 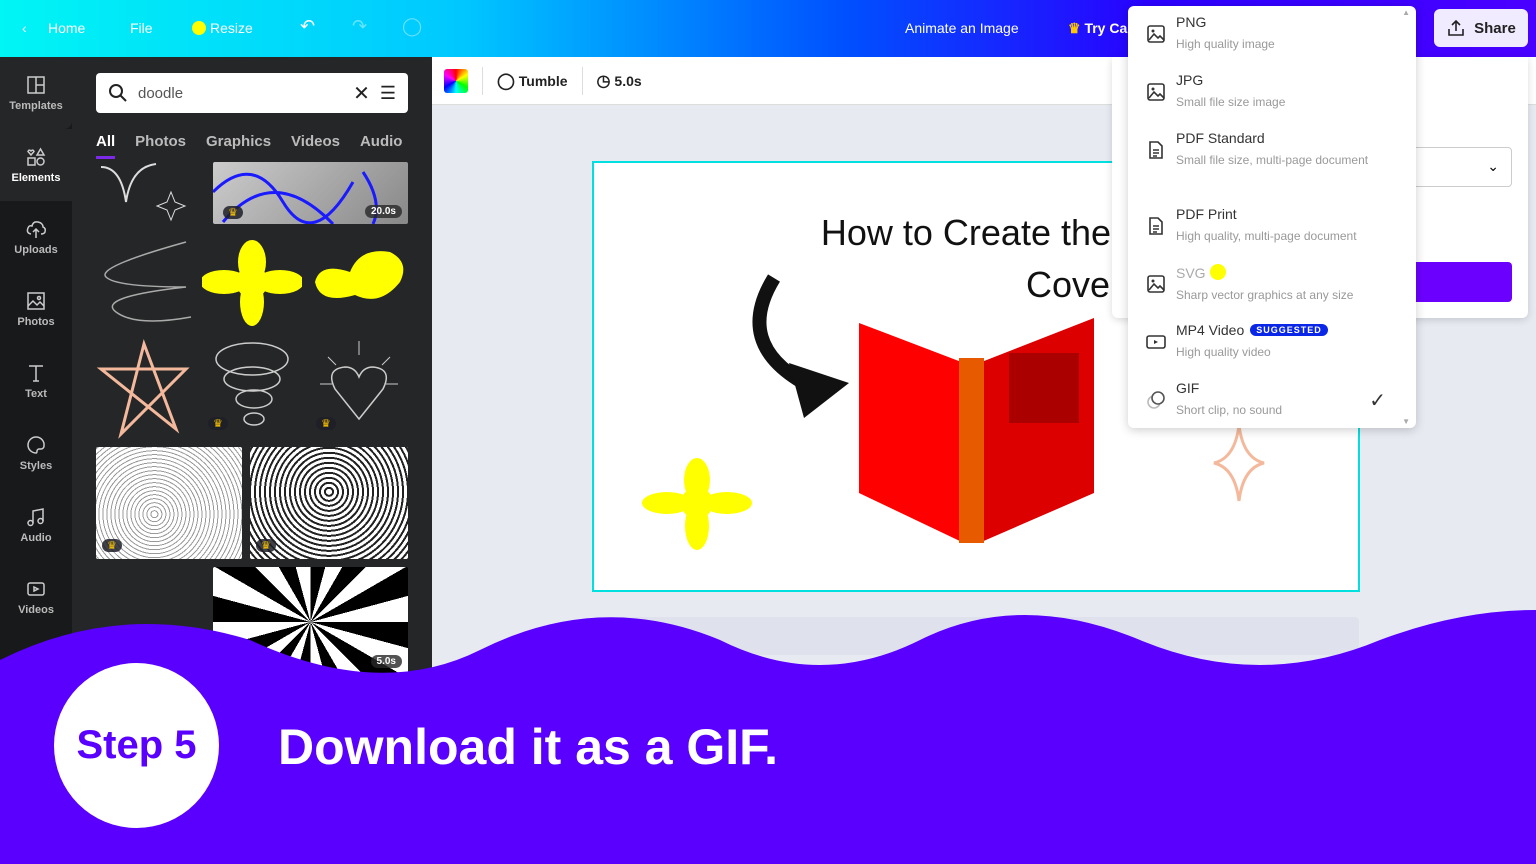 I want to click on text-icon, so click(x=36, y=373).